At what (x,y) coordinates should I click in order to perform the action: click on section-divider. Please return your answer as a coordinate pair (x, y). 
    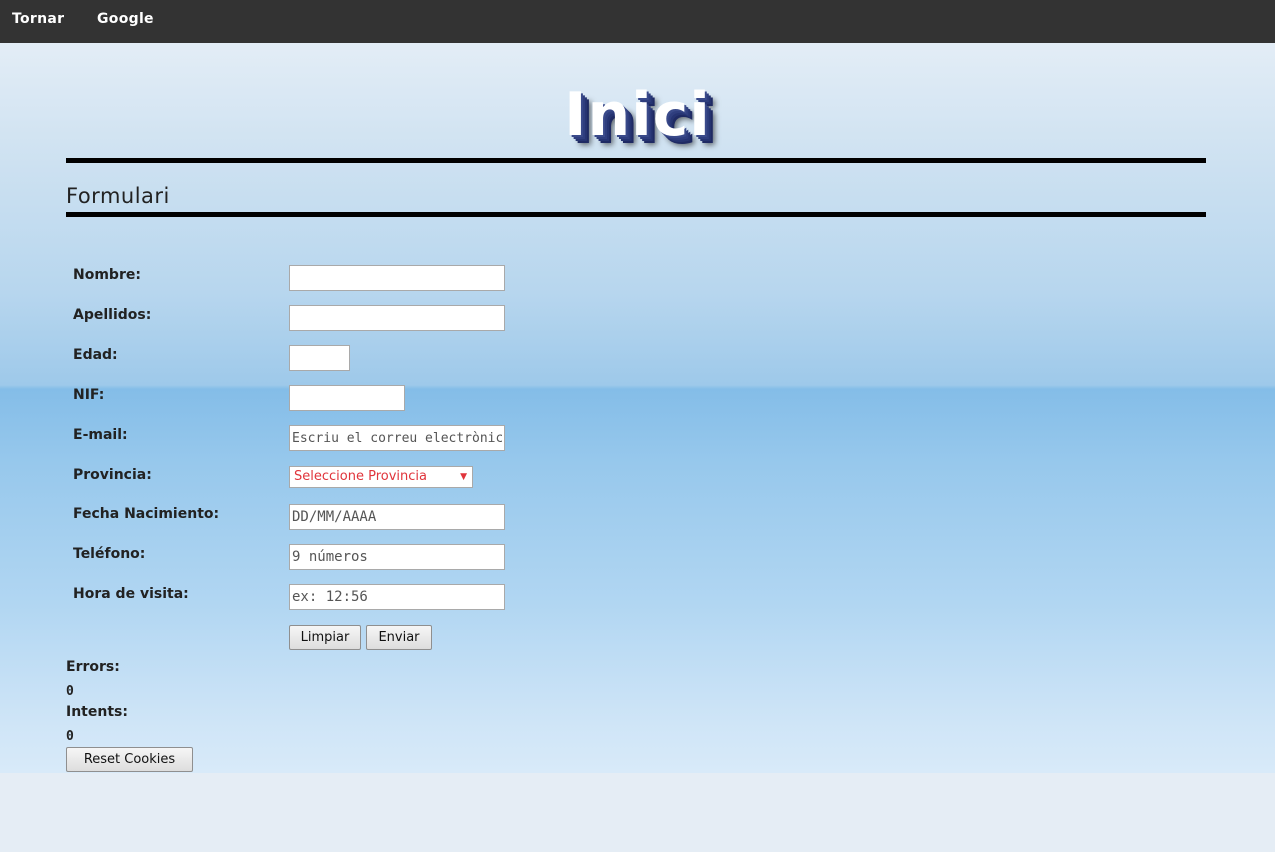
    Looking at the image, I should click on (636, 214).